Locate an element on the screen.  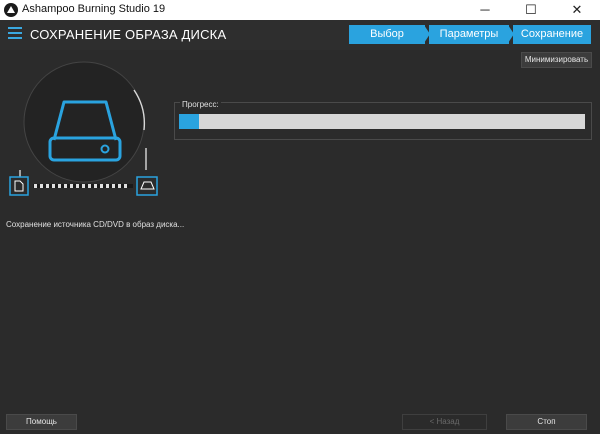
maximize-window-button: ☐ is located at coordinates (531, 10).